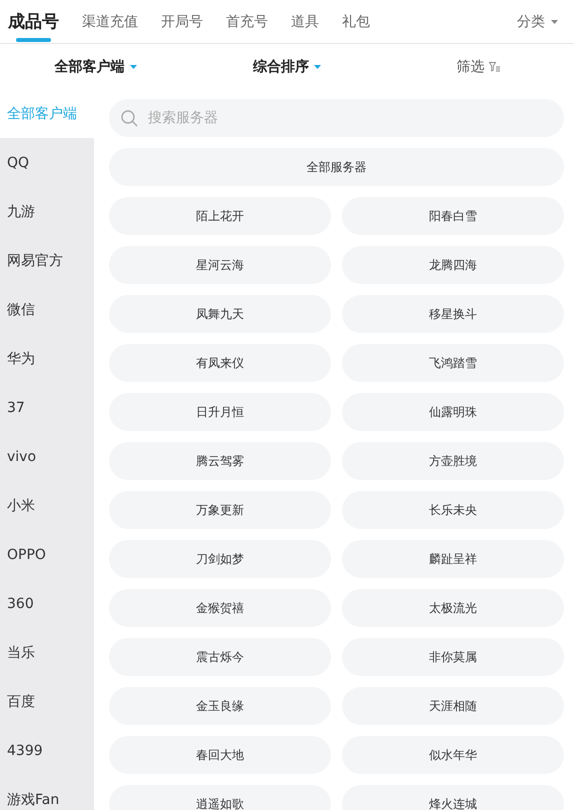 The width and height of the screenshot is (574, 810). Describe the element at coordinates (453, 559) in the screenshot. I see `server-option: 麟趾呈祥` at that location.